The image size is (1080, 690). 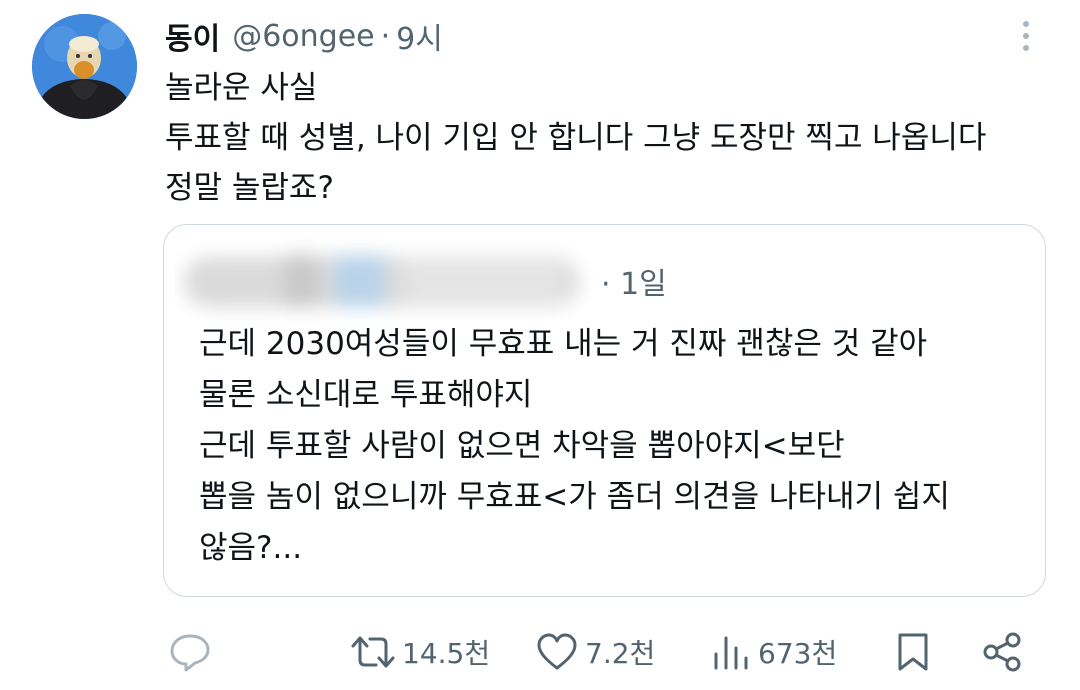 What do you see at coordinates (192, 36) in the screenshot?
I see `author-name: 동이` at bounding box center [192, 36].